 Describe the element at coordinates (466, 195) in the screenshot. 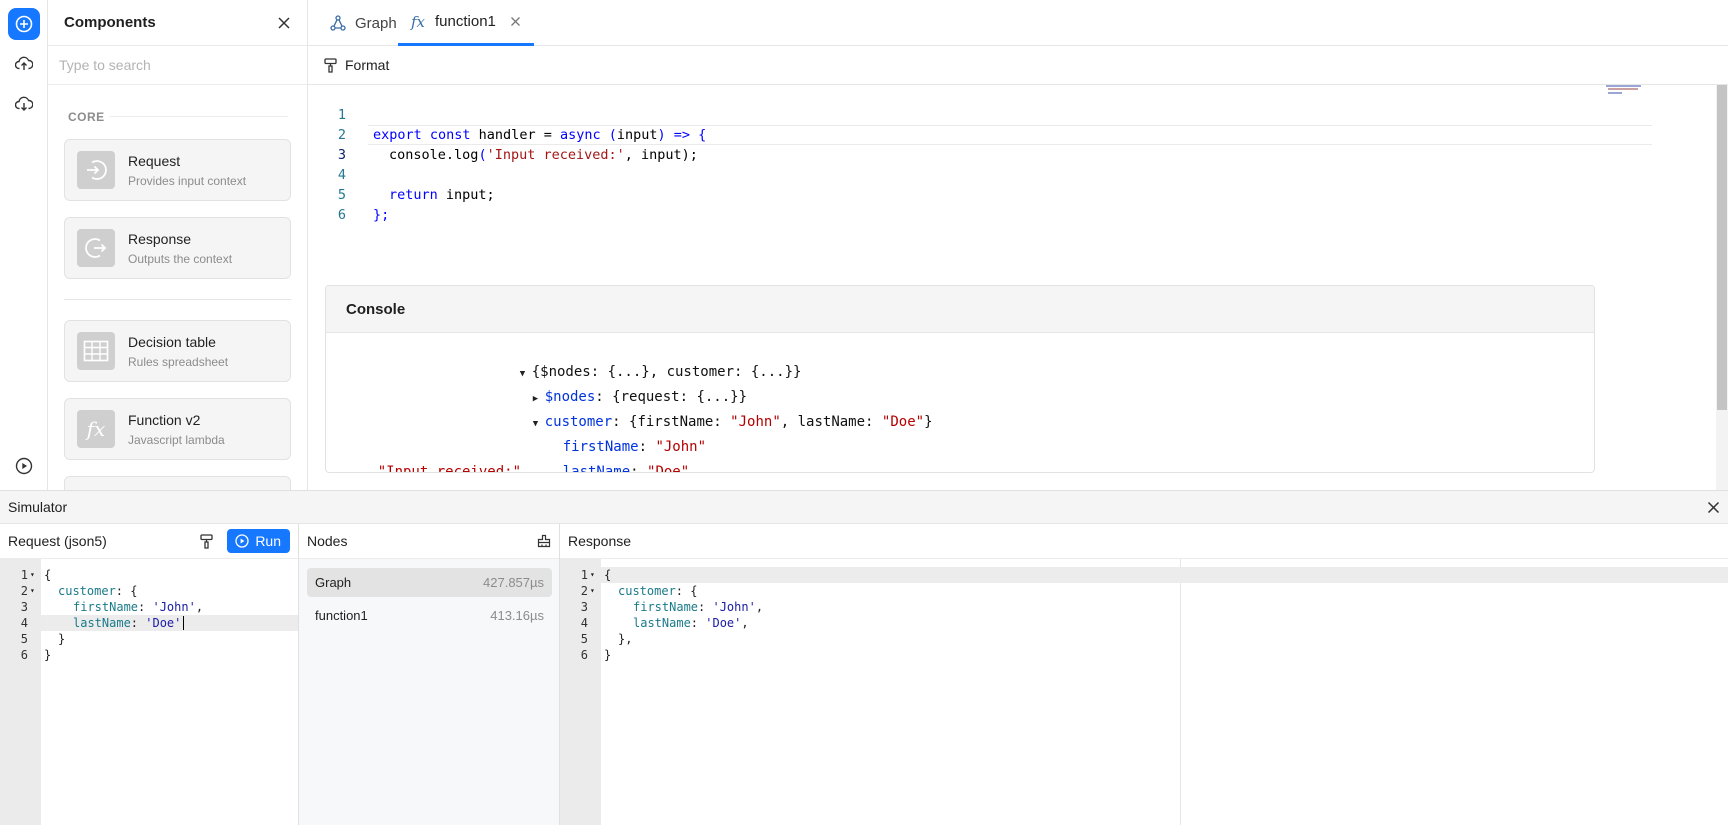

I see `code-token: input;` at that location.